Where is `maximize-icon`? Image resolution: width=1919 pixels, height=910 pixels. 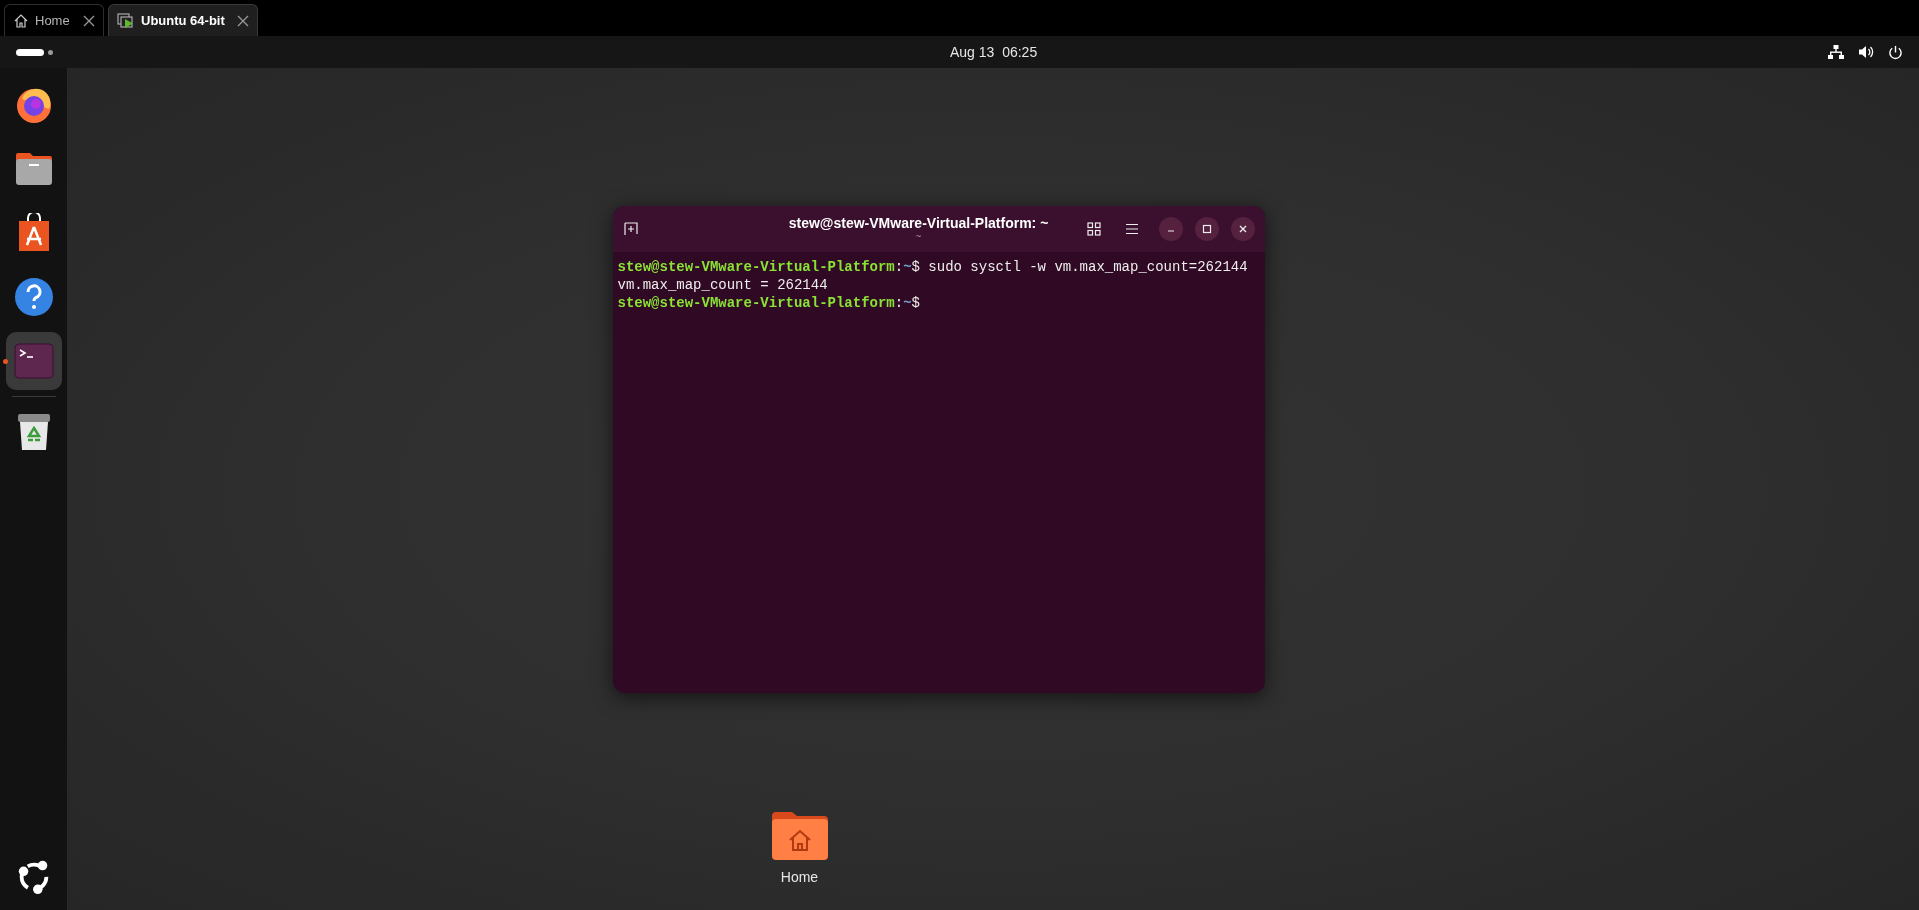
maximize-icon is located at coordinates (1206, 229).